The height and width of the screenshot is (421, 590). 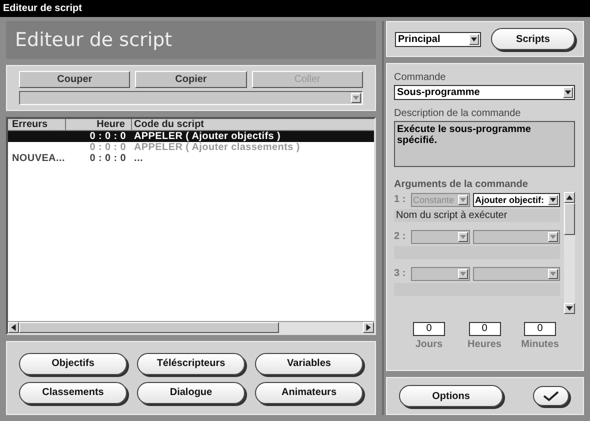 What do you see at coordinates (400, 273) in the screenshot?
I see `argument-number: 3 :` at bounding box center [400, 273].